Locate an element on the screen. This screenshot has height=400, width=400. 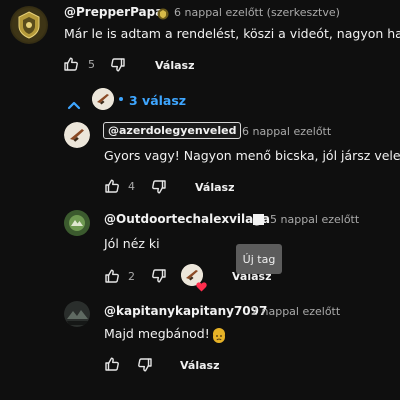
reply-author: @azerdolegyenveled is located at coordinates (172, 130).